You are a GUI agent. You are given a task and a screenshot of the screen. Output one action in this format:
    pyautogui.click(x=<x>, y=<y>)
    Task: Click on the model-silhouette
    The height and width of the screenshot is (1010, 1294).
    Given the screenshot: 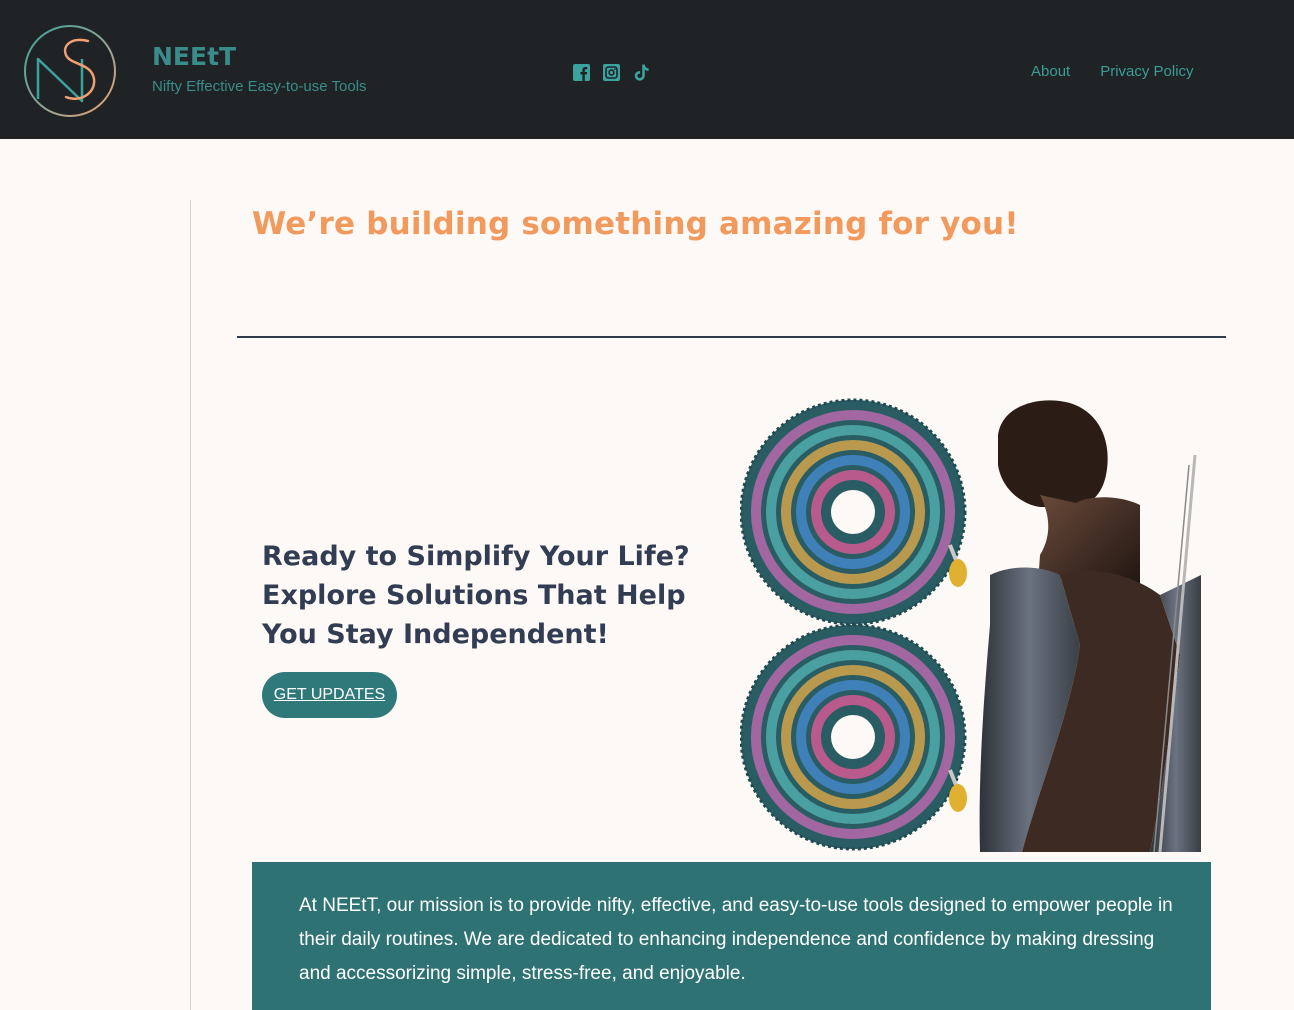 What is the action you would take?
    pyautogui.click(x=1090, y=626)
    